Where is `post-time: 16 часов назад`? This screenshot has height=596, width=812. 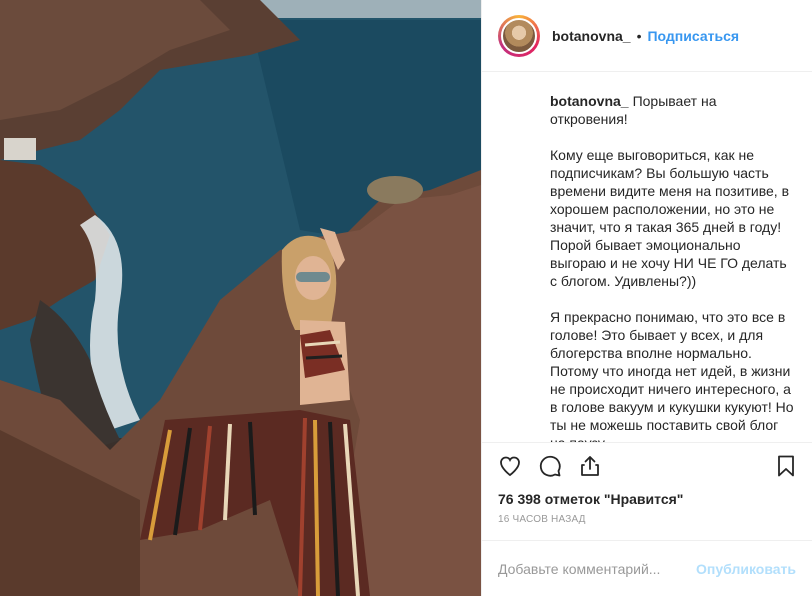 post-time: 16 часов назад is located at coordinates (647, 526).